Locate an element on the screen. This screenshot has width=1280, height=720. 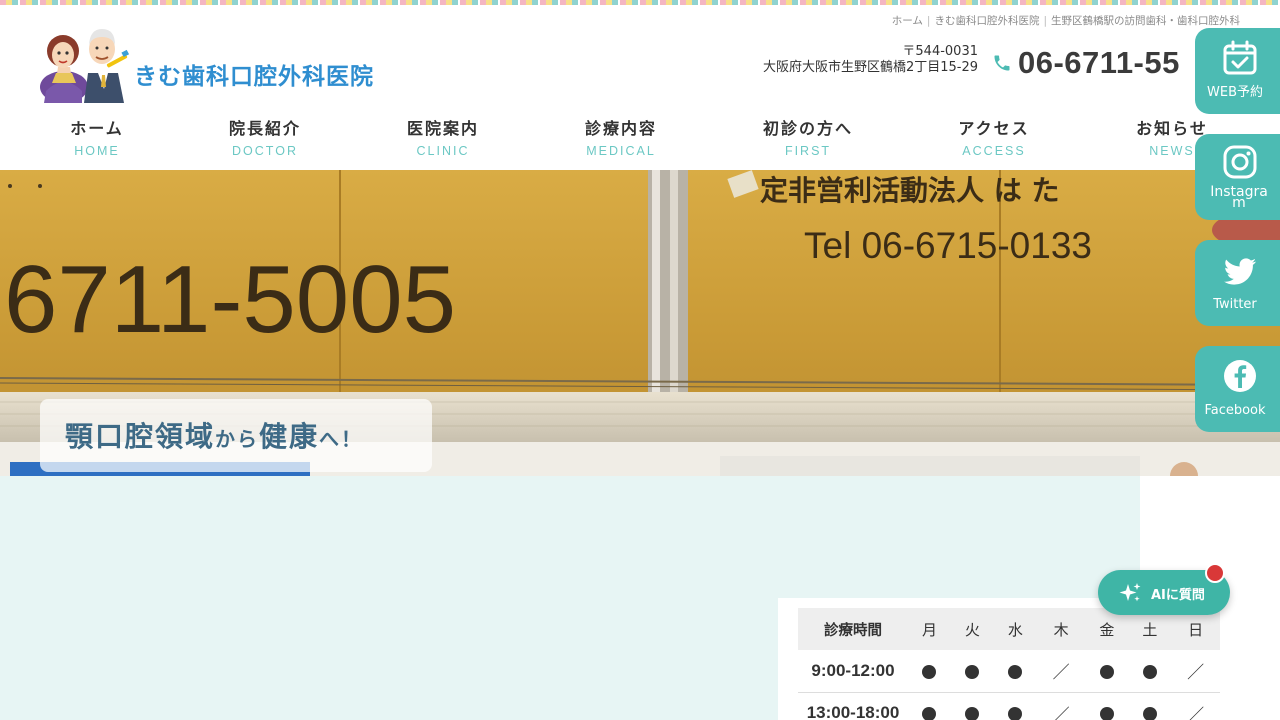
nav-label-en: CLINIC is located at coordinates (443, 151).